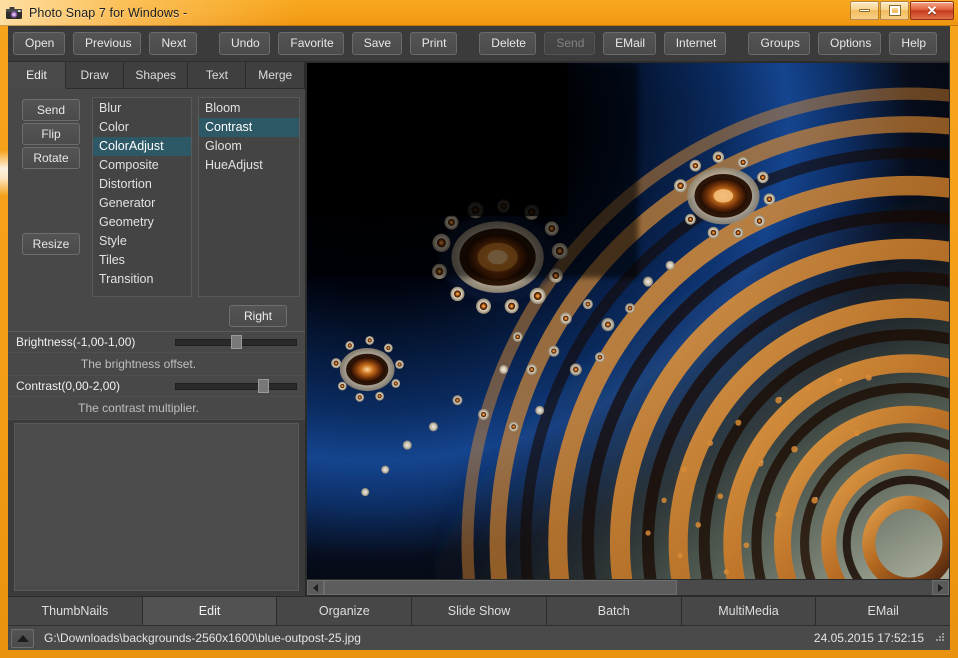  What do you see at coordinates (779, 43) in the screenshot?
I see `toolbar-button-groups: Groups` at bounding box center [779, 43].